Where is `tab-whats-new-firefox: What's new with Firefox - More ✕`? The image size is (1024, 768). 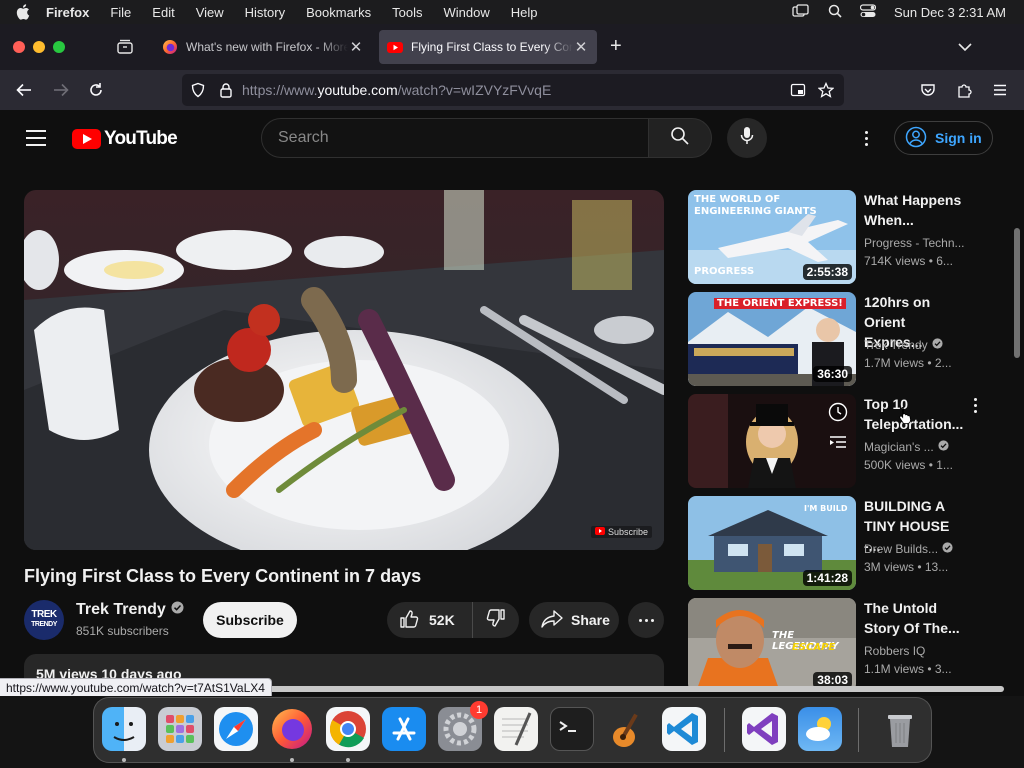 tab-whats-new-firefox: What's new with Firefox - More ✕ is located at coordinates (263, 47).